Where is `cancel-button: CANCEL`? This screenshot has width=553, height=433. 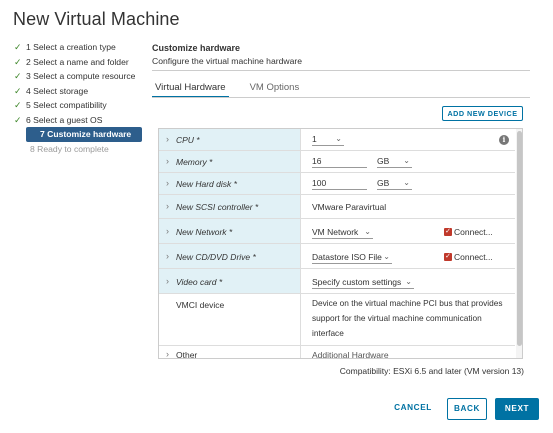 cancel-button: CANCEL is located at coordinates (413, 409).